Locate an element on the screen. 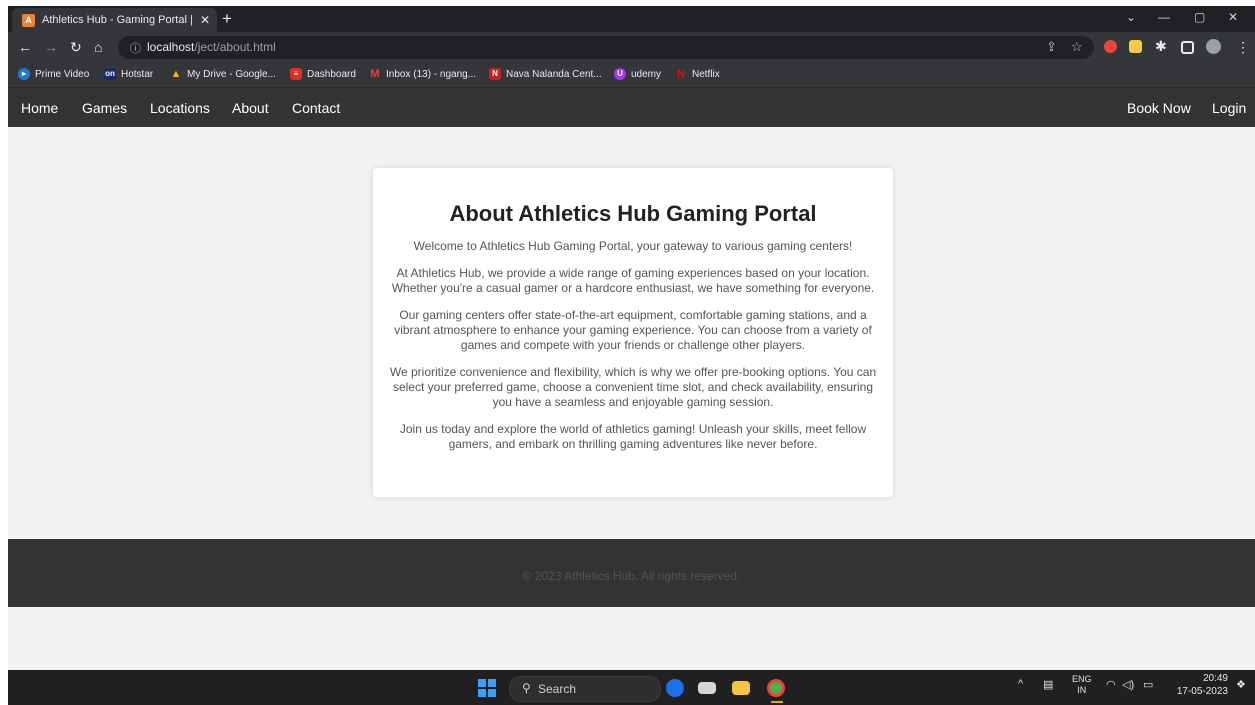  extension-red-icon is located at coordinates (1110, 46).